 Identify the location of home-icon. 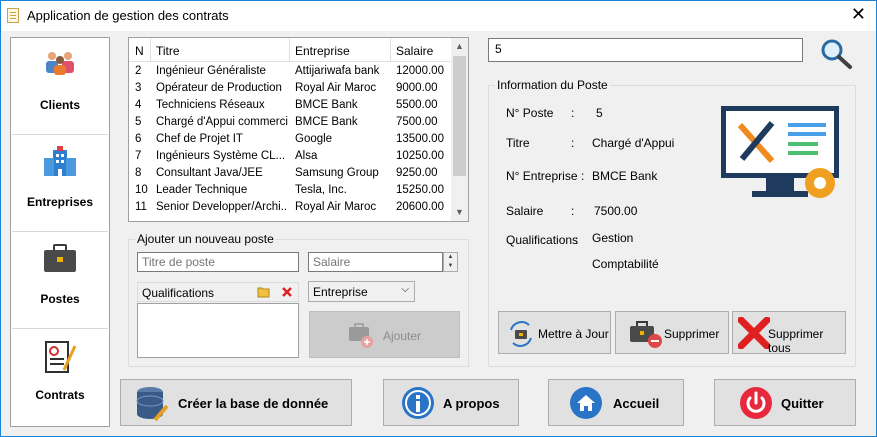
(586, 403).